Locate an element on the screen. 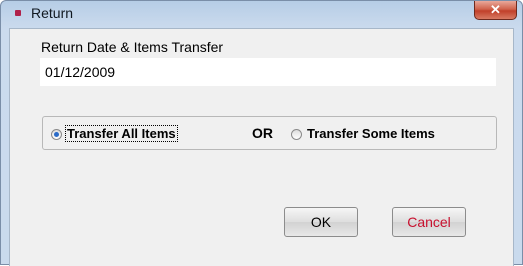  transfer-all-radio is located at coordinates (56, 134).